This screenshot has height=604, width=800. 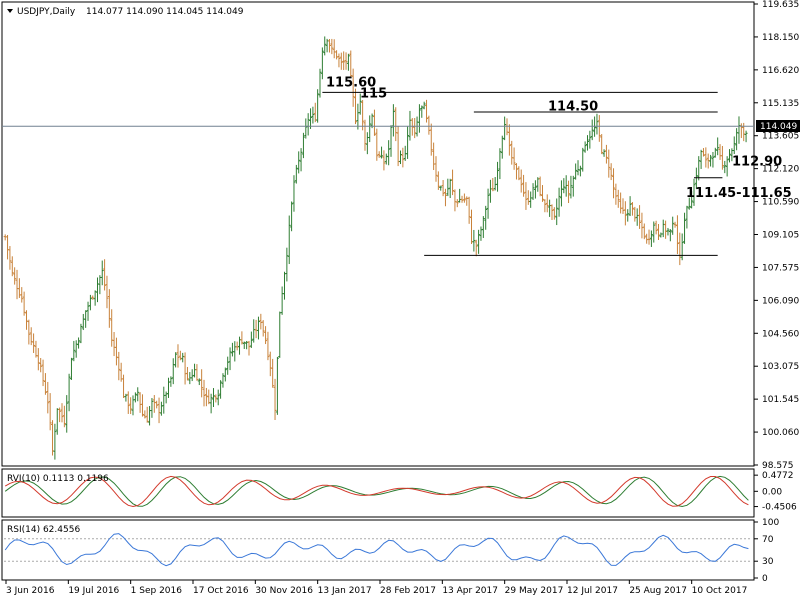 I want to click on rsi-axis-label: 100, so click(x=770, y=523).